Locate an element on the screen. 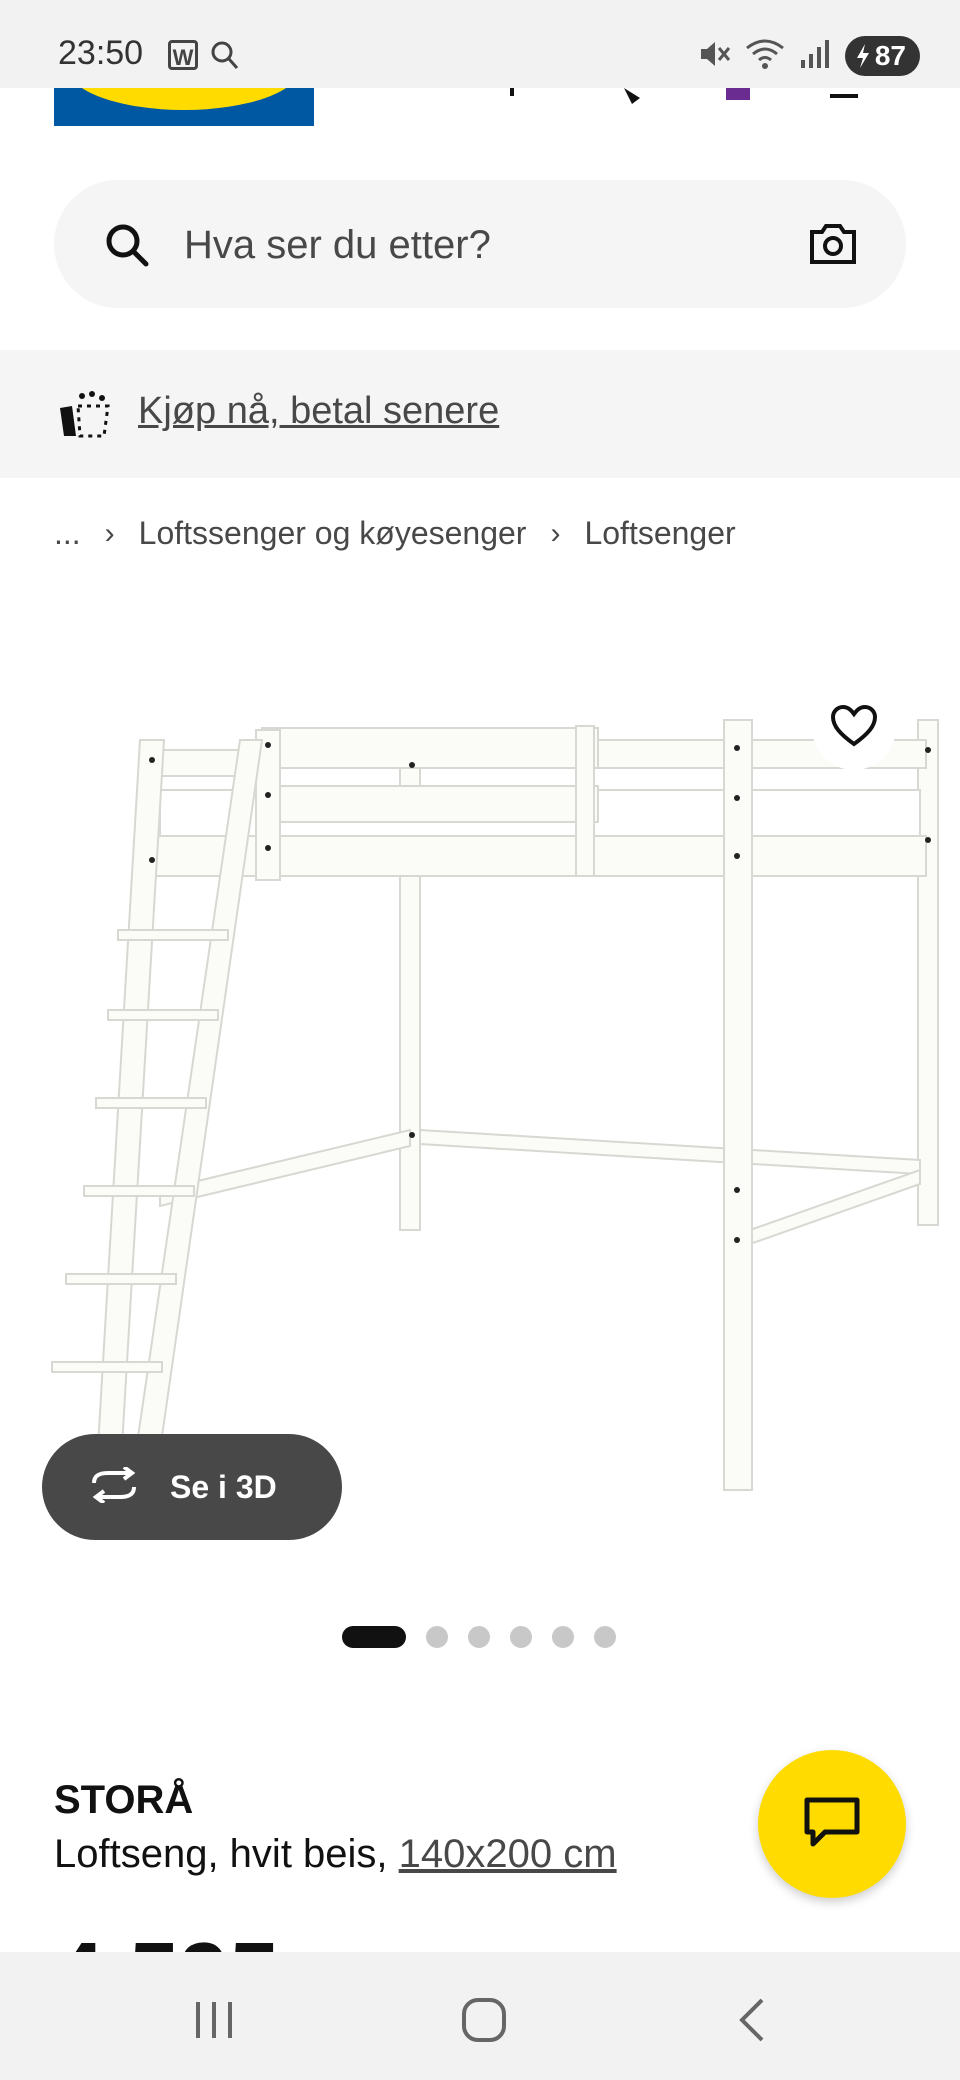  wifi-icon is located at coordinates (765, 56).